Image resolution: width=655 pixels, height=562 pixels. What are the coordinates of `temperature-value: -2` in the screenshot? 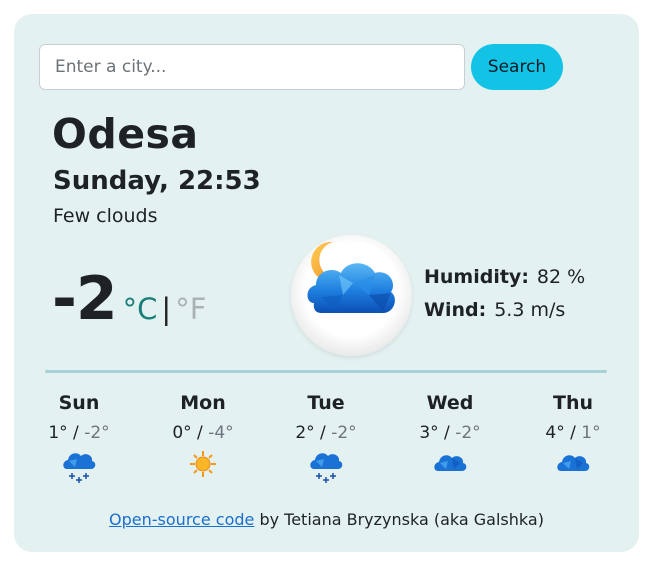 It's located at (85, 299).